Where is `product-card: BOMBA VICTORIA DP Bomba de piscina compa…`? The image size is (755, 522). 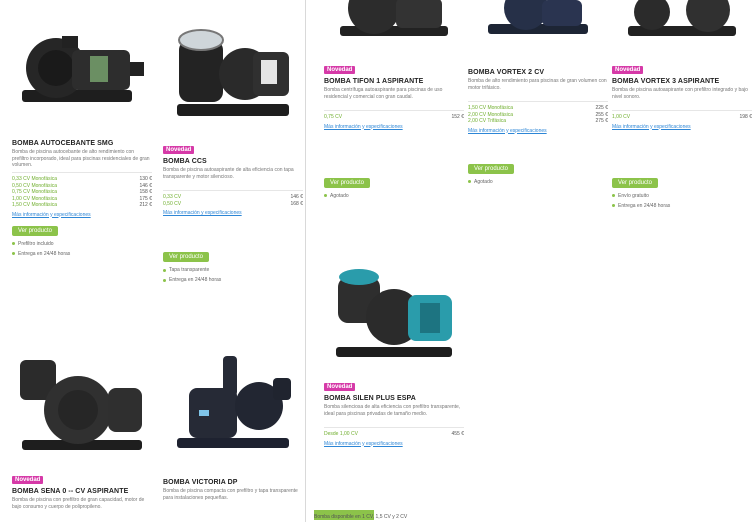 product-card: BOMBA VICTORIA DP Bomba de piscina compa… is located at coordinates (233, 428).